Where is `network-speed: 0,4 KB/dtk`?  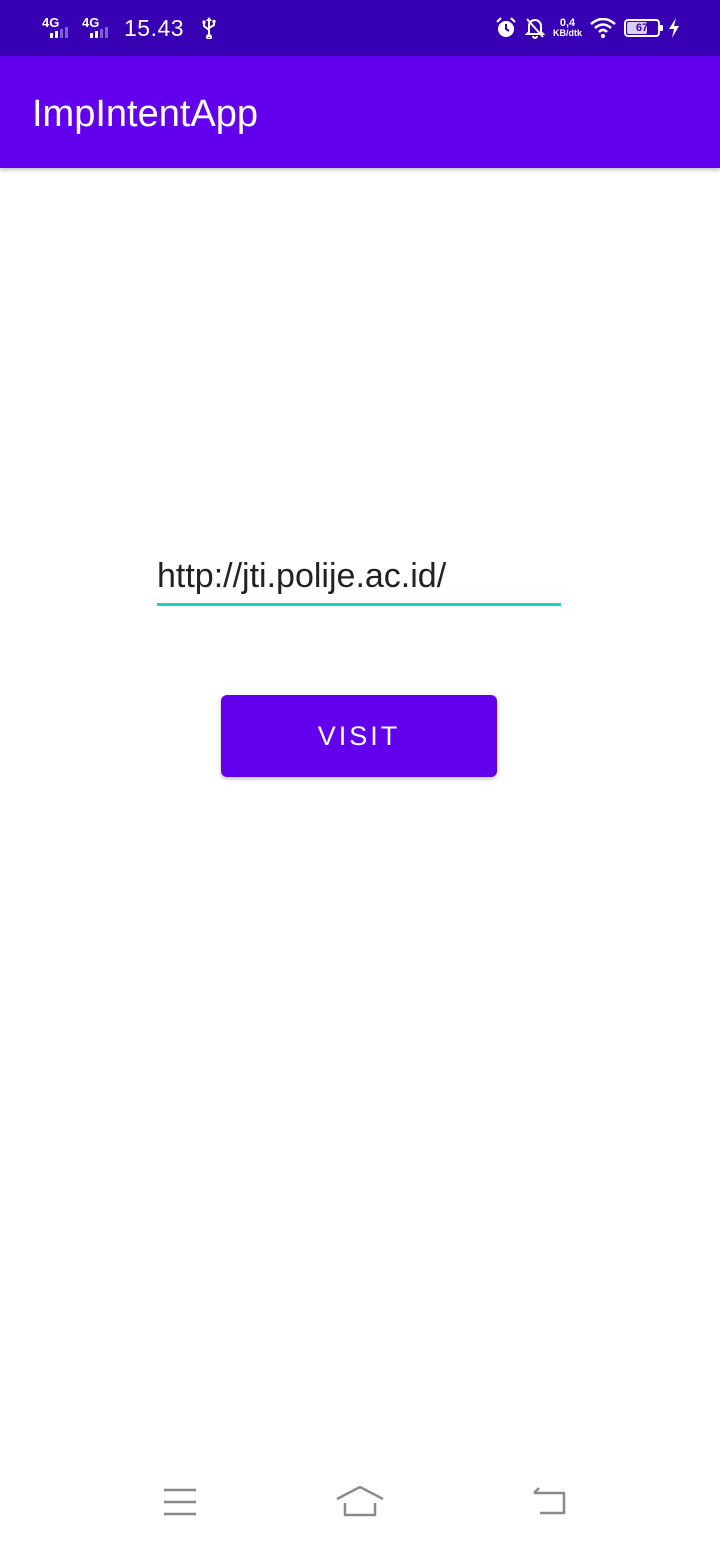
network-speed: 0,4 KB/dtk is located at coordinates (567, 28).